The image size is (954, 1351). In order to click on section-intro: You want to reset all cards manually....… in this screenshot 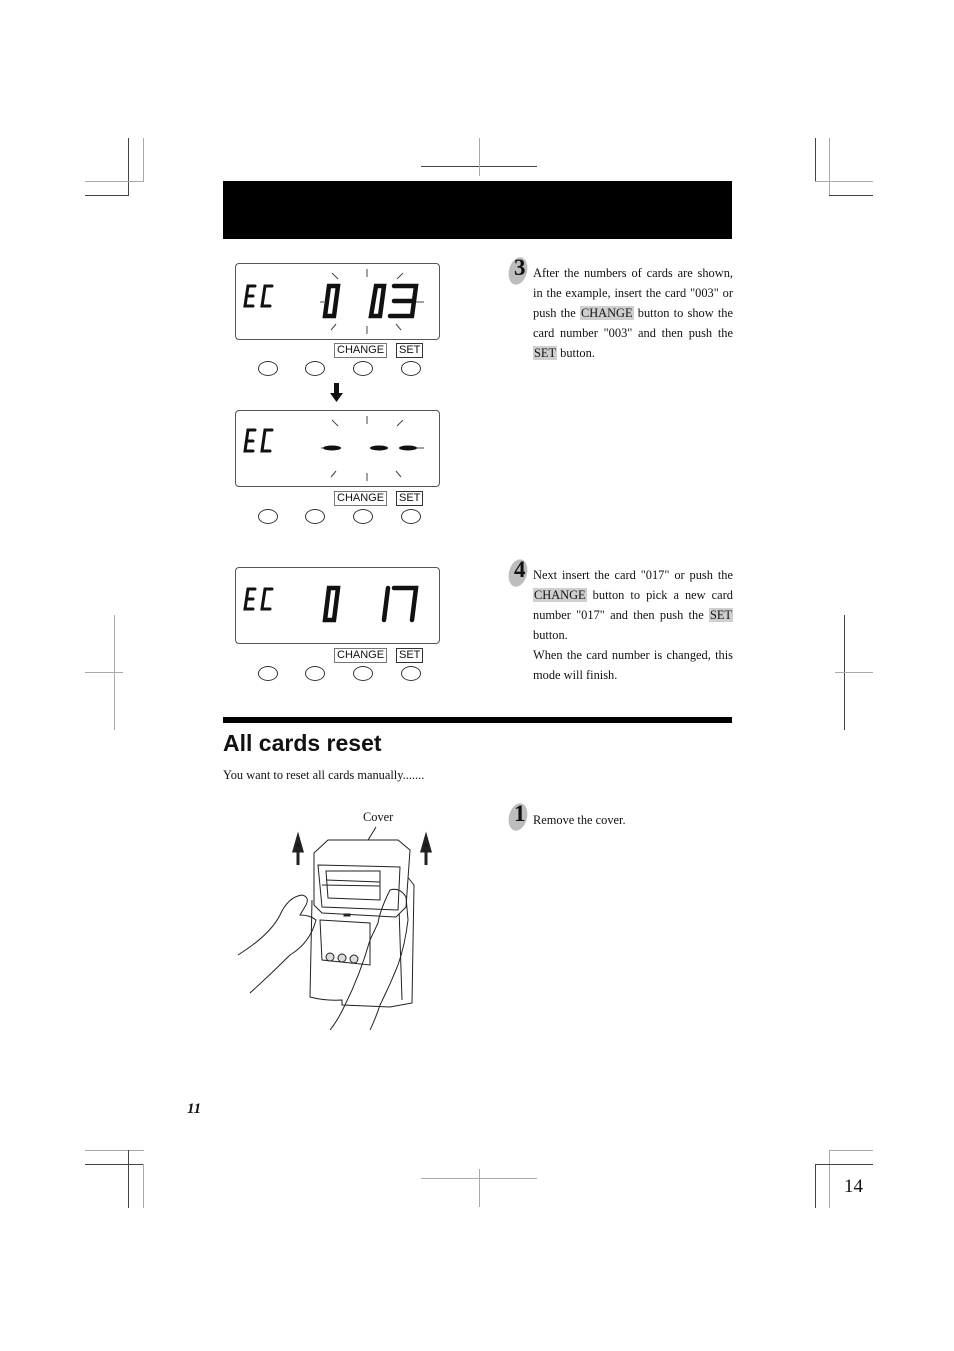, I will do `click(324, 775)`.